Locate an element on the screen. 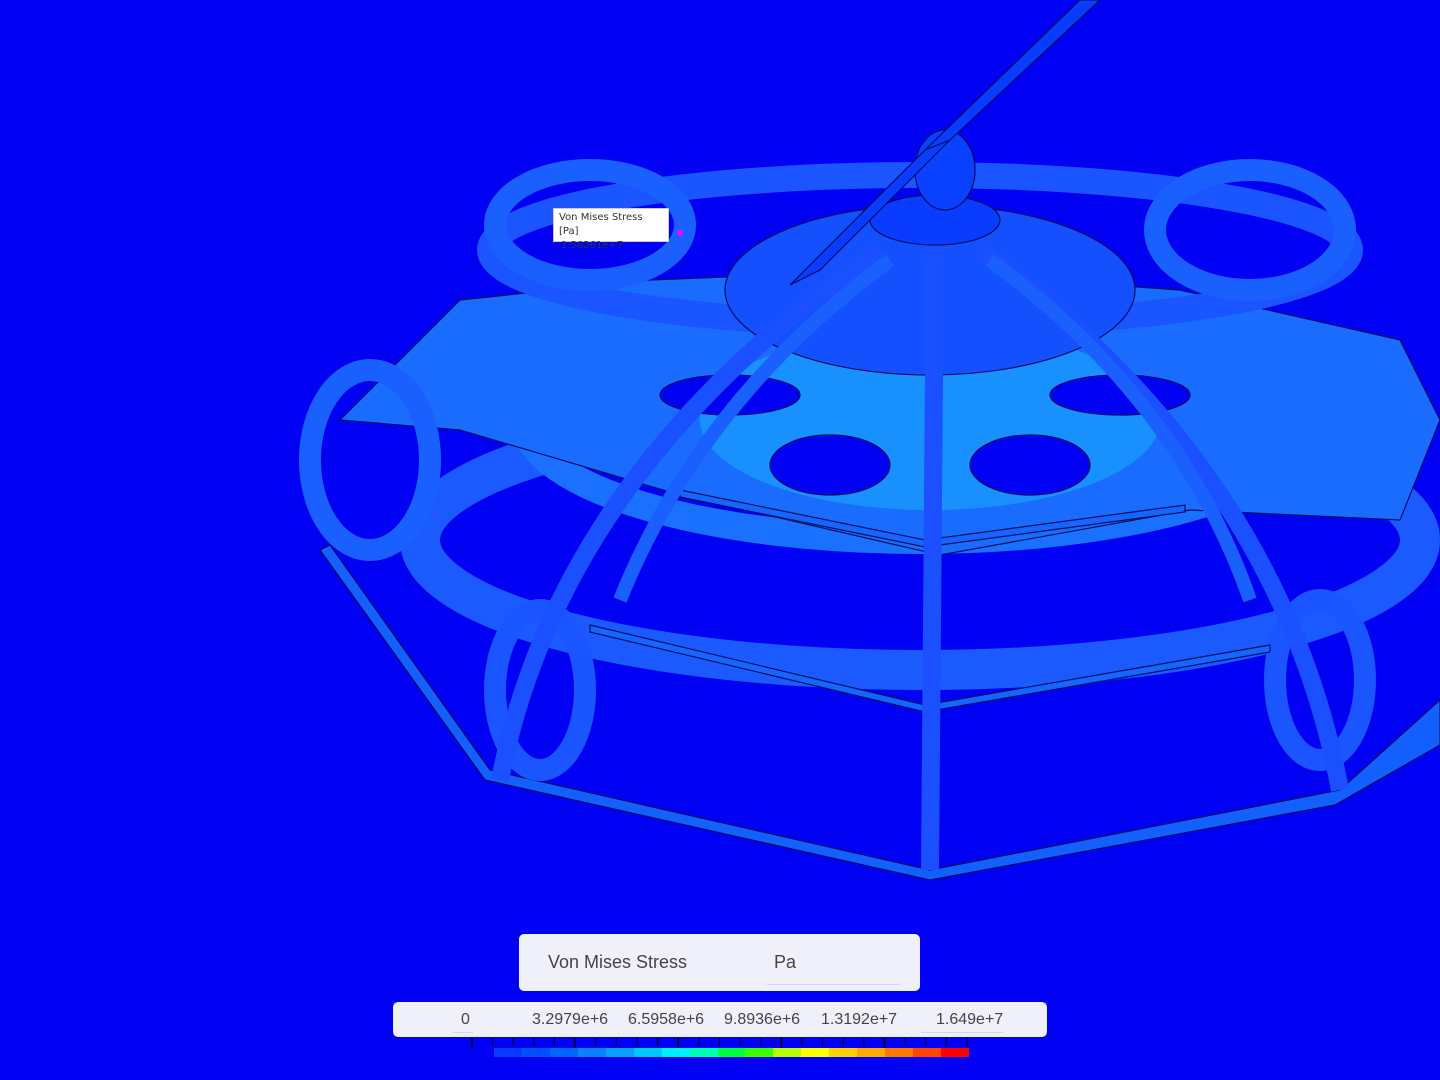 This screenshot has height=1080, width=1440. legend-title-panel: Von Mises Stress Pa is located at coordinates (719, 962).